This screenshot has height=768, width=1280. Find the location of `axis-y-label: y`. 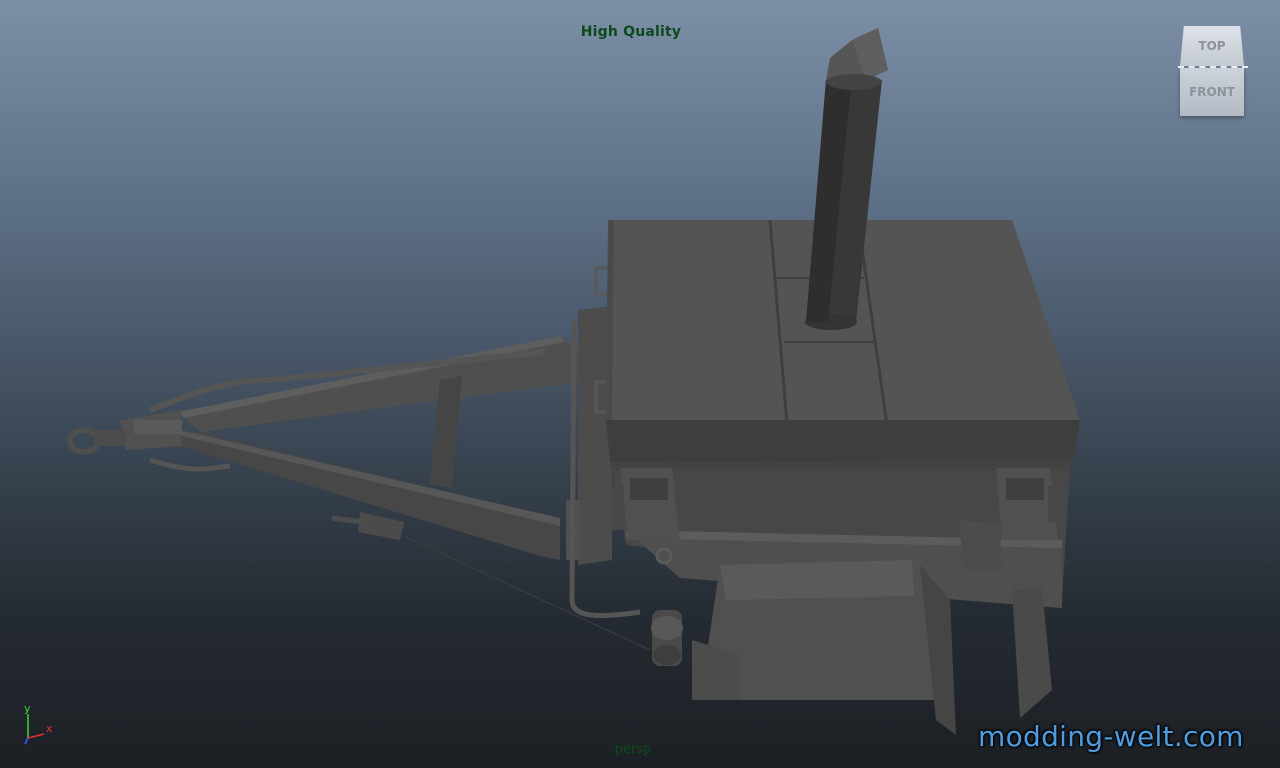

axis-y-label: y is located at coordinates (27, 708).